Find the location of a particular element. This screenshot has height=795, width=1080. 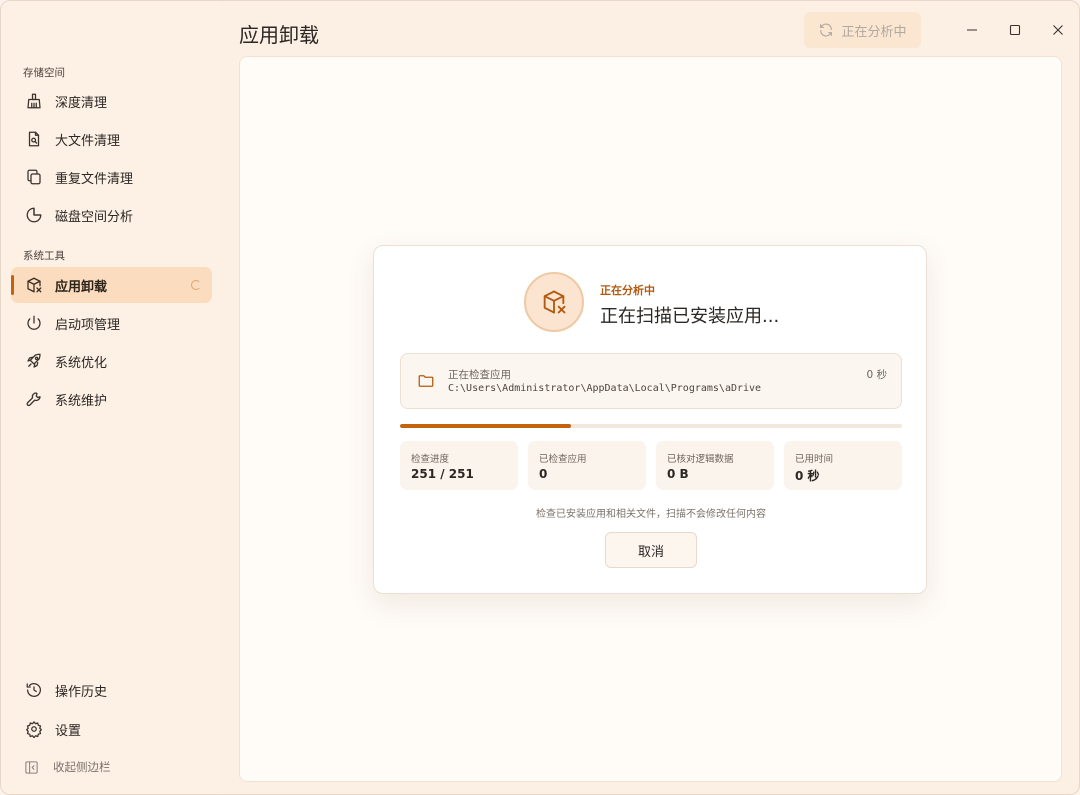

scan-progress-bar is located at coordinates (651, 426).